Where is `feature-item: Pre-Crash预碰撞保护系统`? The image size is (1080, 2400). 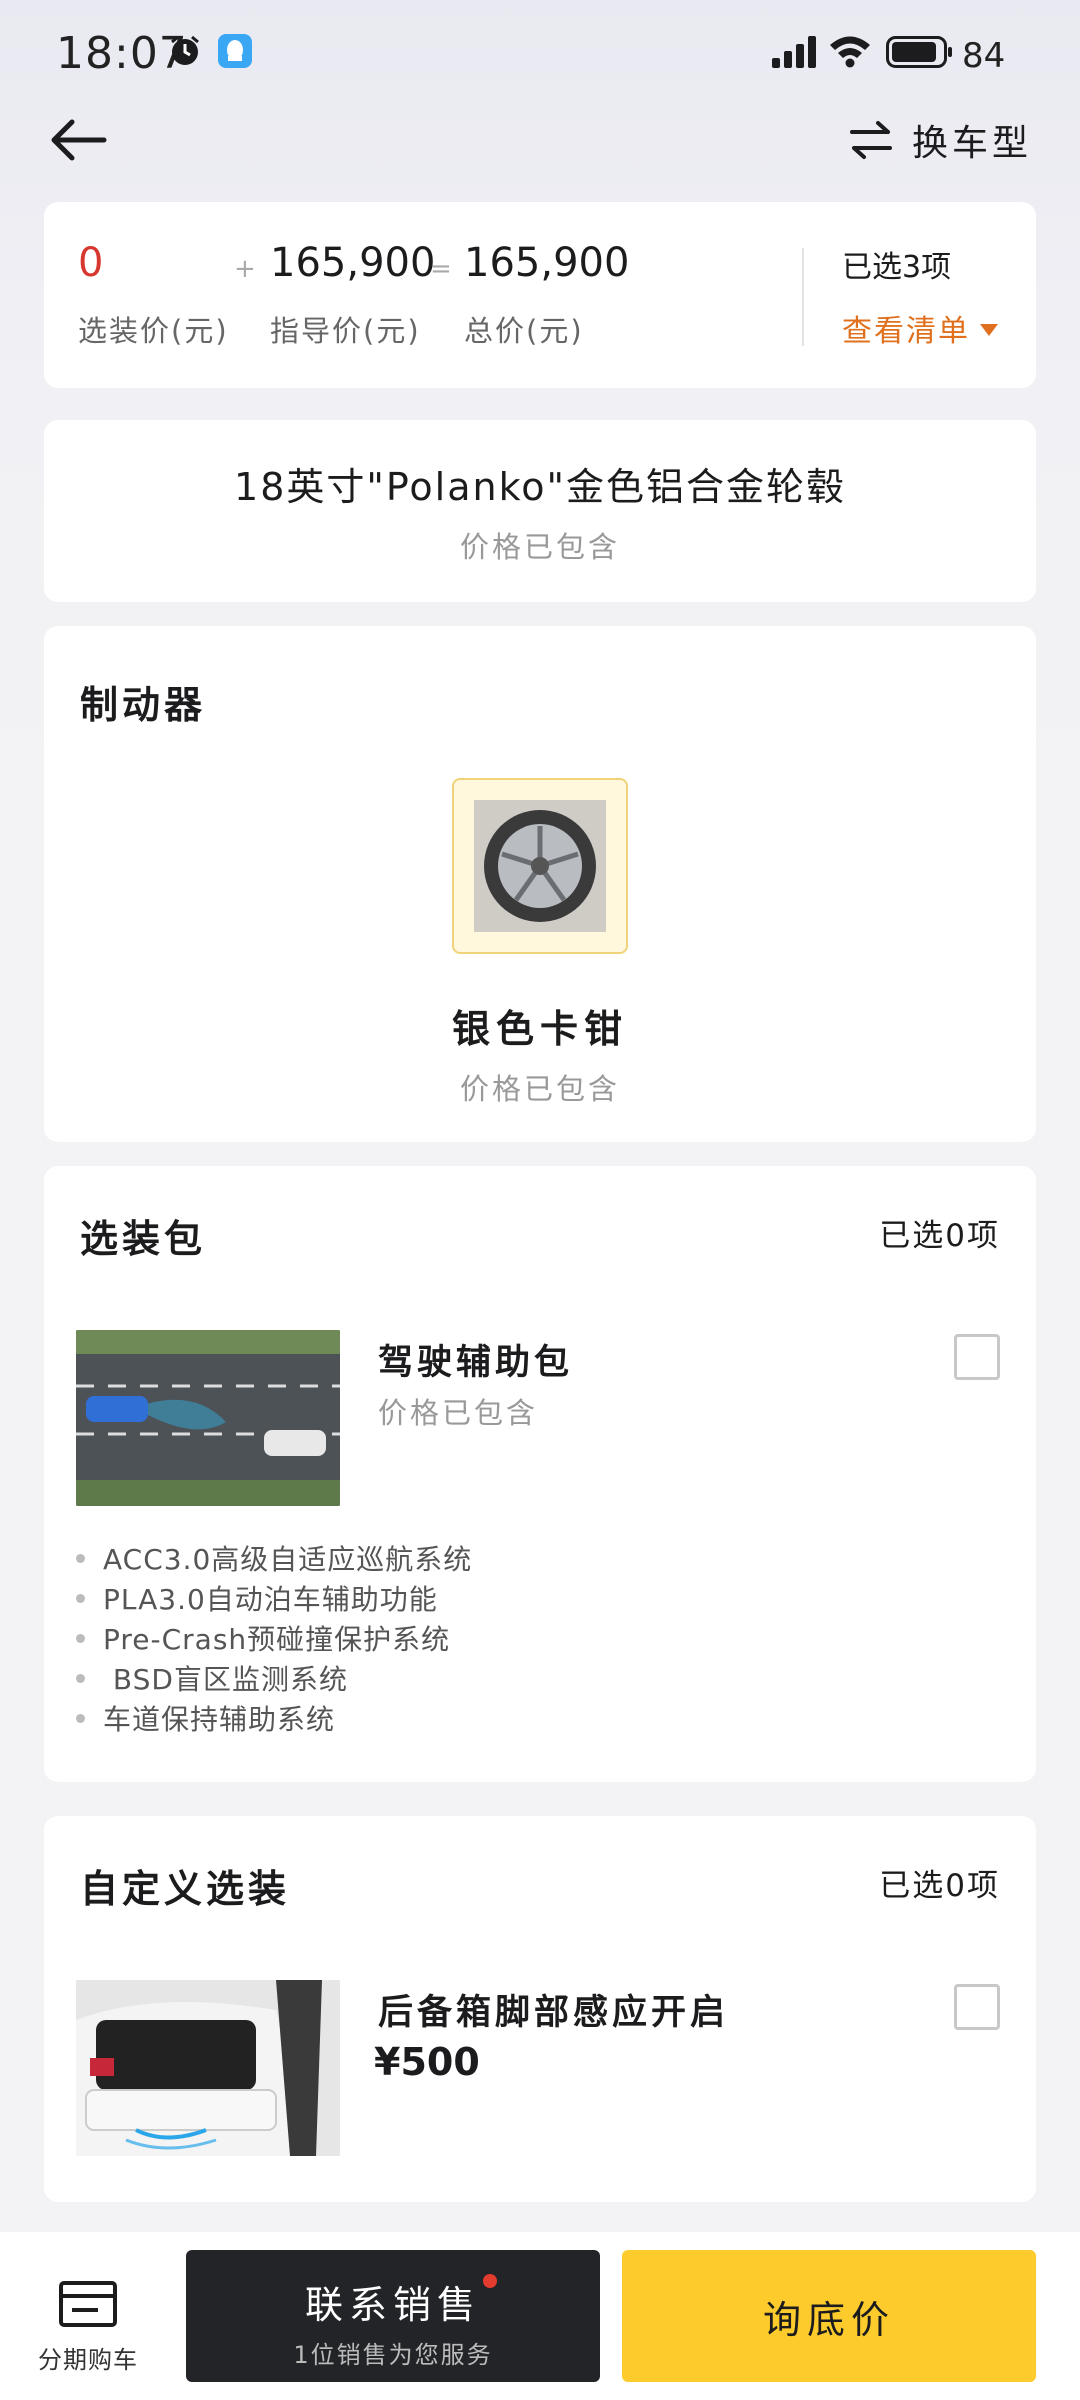 feature-item: Pre-Crash预碰撞保护系统 is located at coordinates (274, 1638).